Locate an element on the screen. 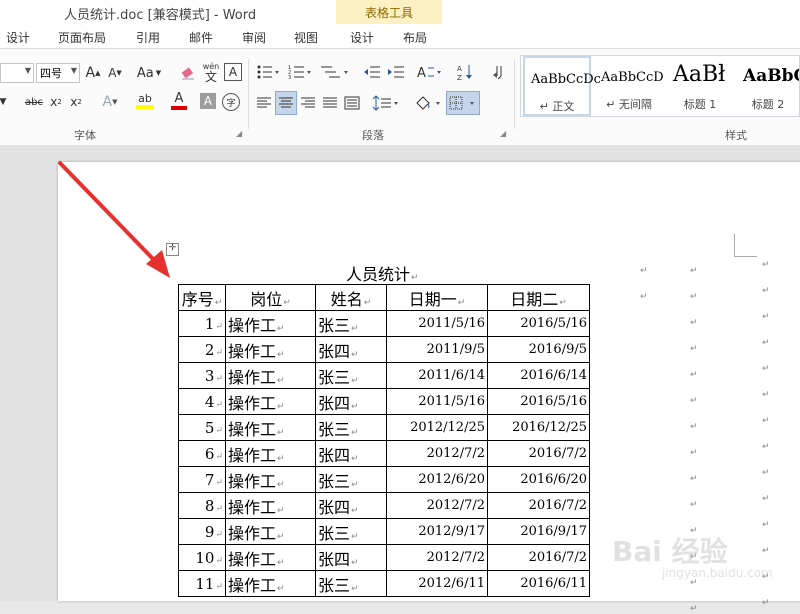 This screenshot has width=800, height=614. shrink-font-button: A ▼ is located at coordinates (115, 73).